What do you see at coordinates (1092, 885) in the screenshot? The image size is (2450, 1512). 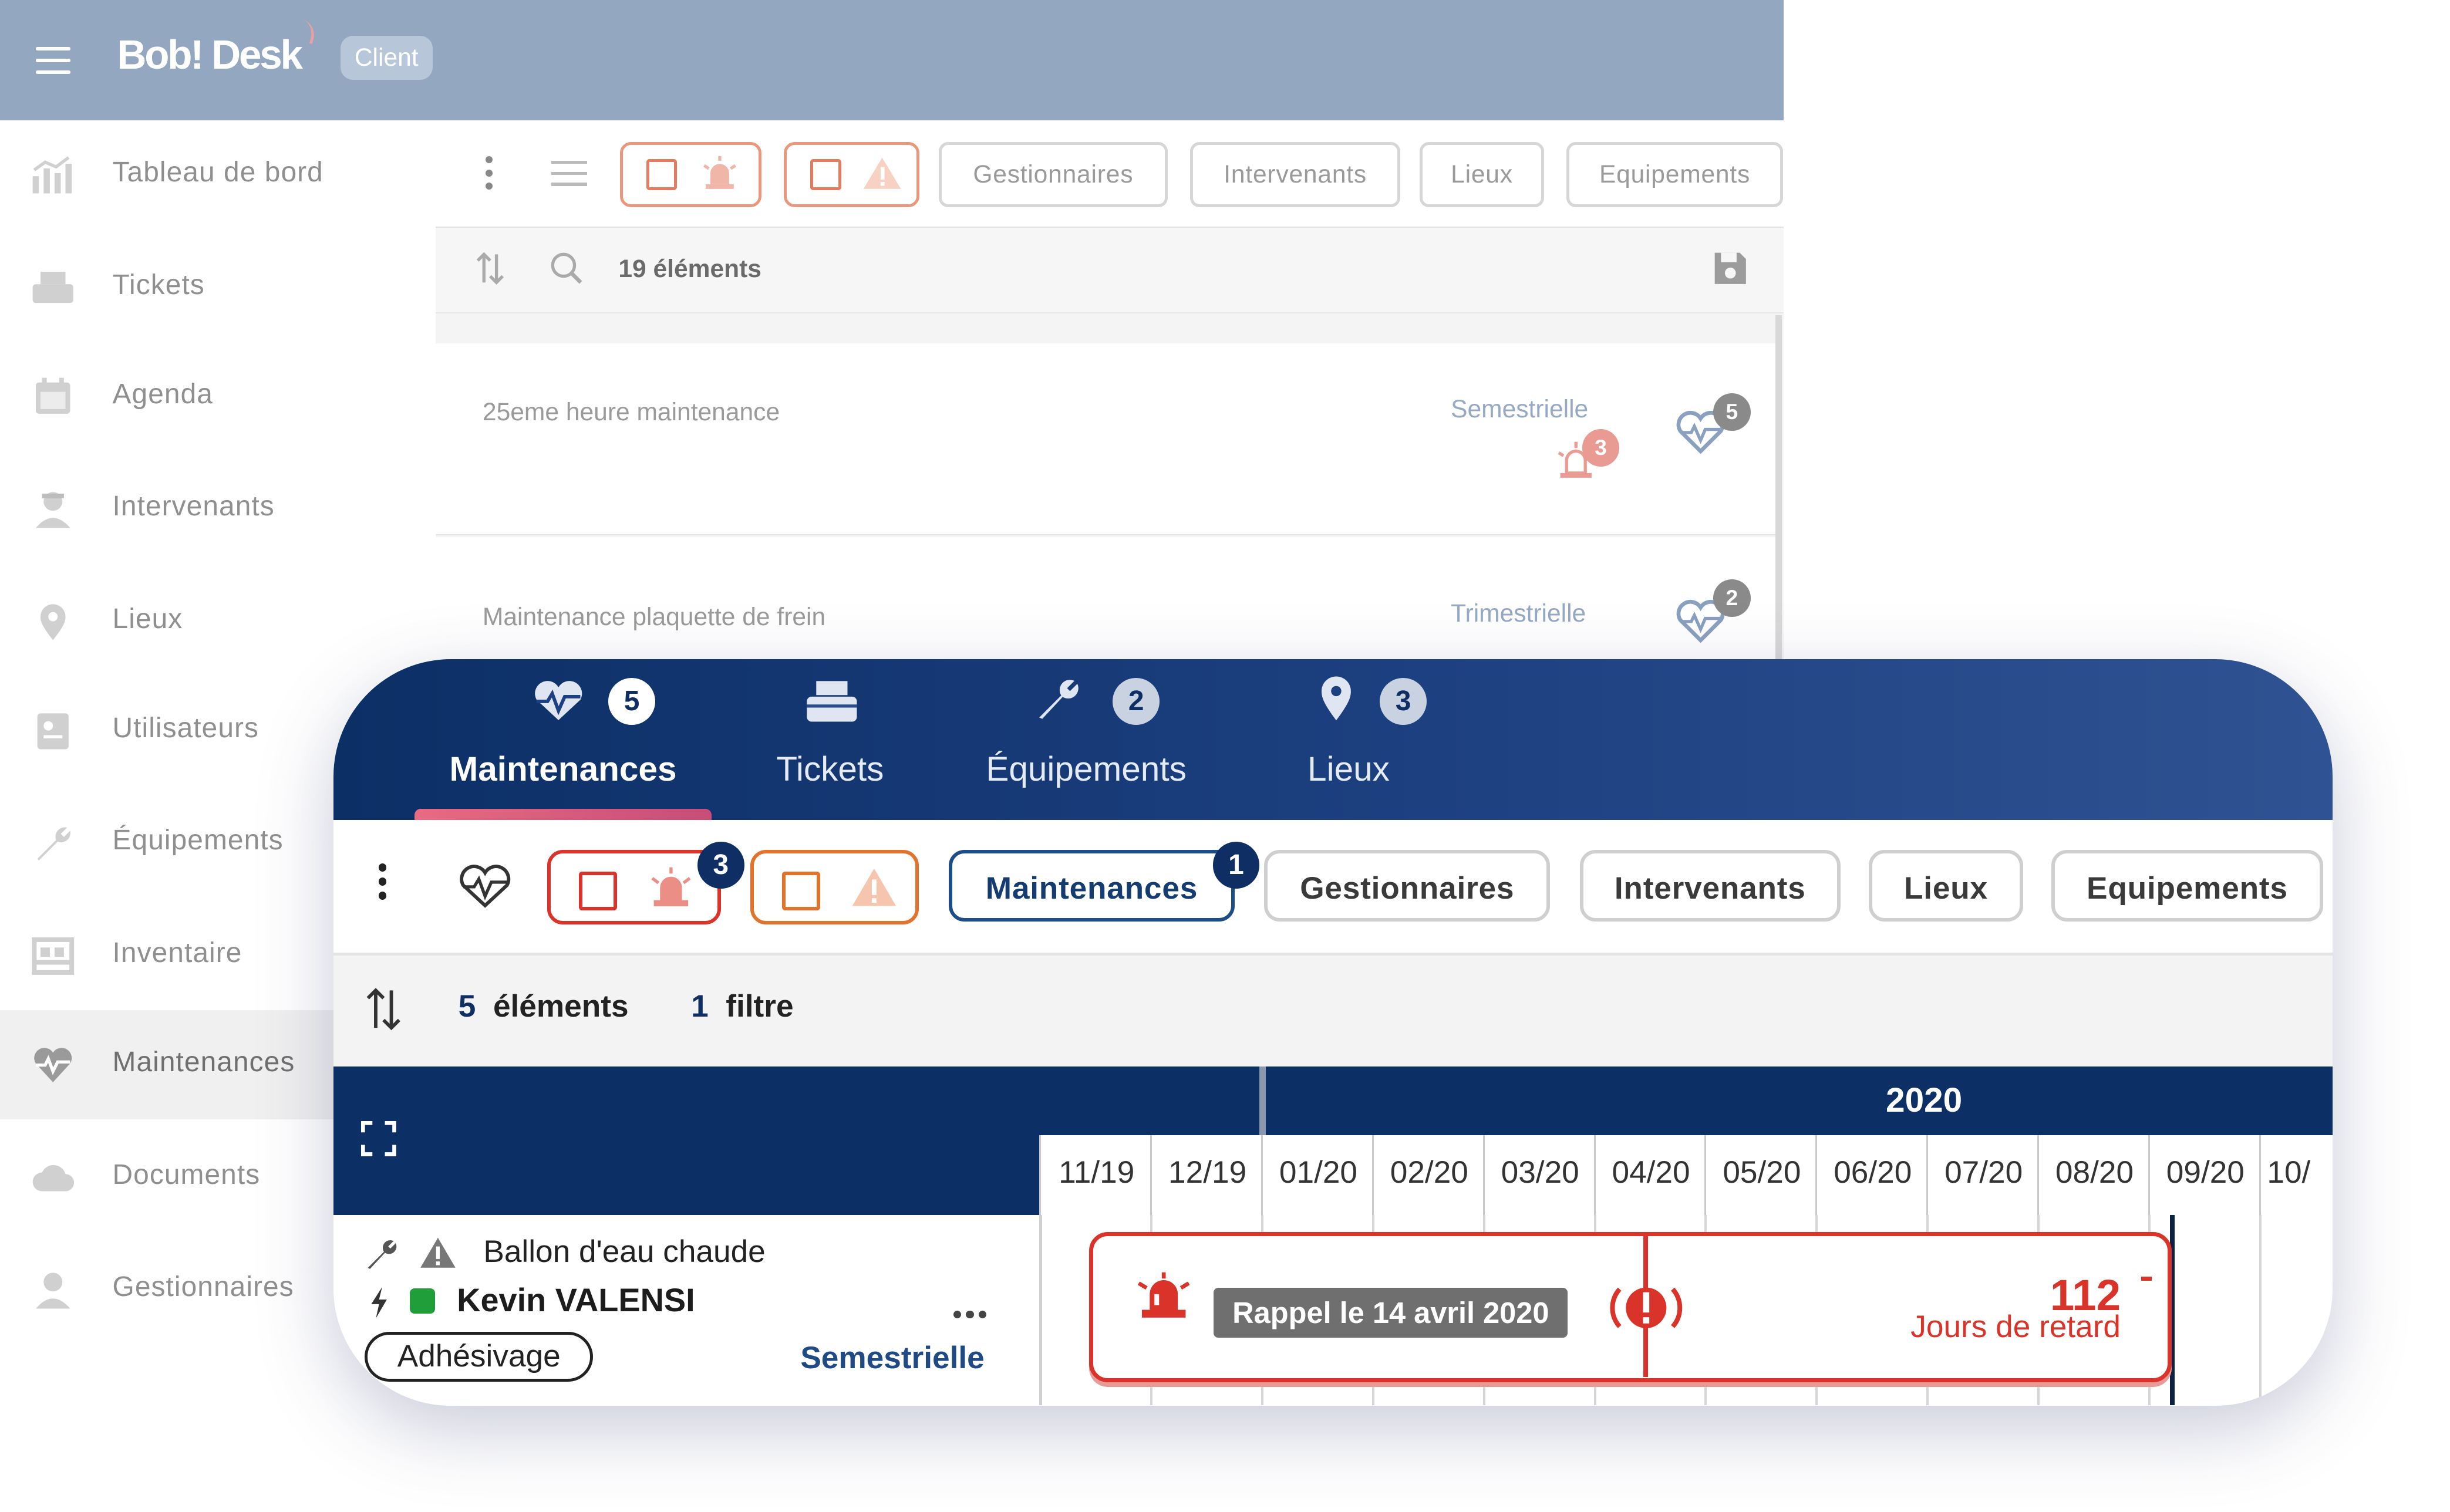 I see `maintenances-filter-button: Maintenances` at bounding box center [1092, 885].